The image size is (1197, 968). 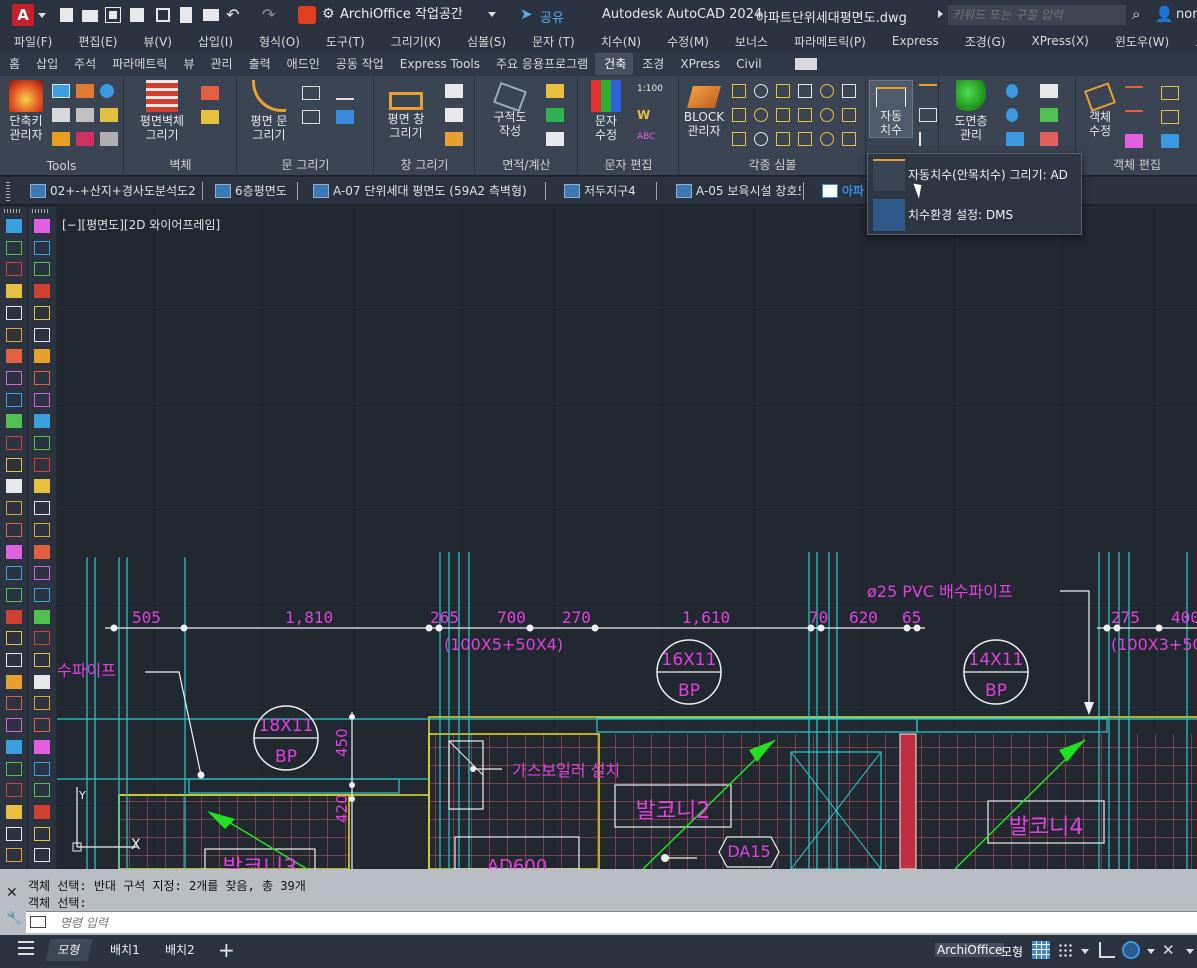 I want to click on layout-tab: 모형, so click(x=69, y=950).